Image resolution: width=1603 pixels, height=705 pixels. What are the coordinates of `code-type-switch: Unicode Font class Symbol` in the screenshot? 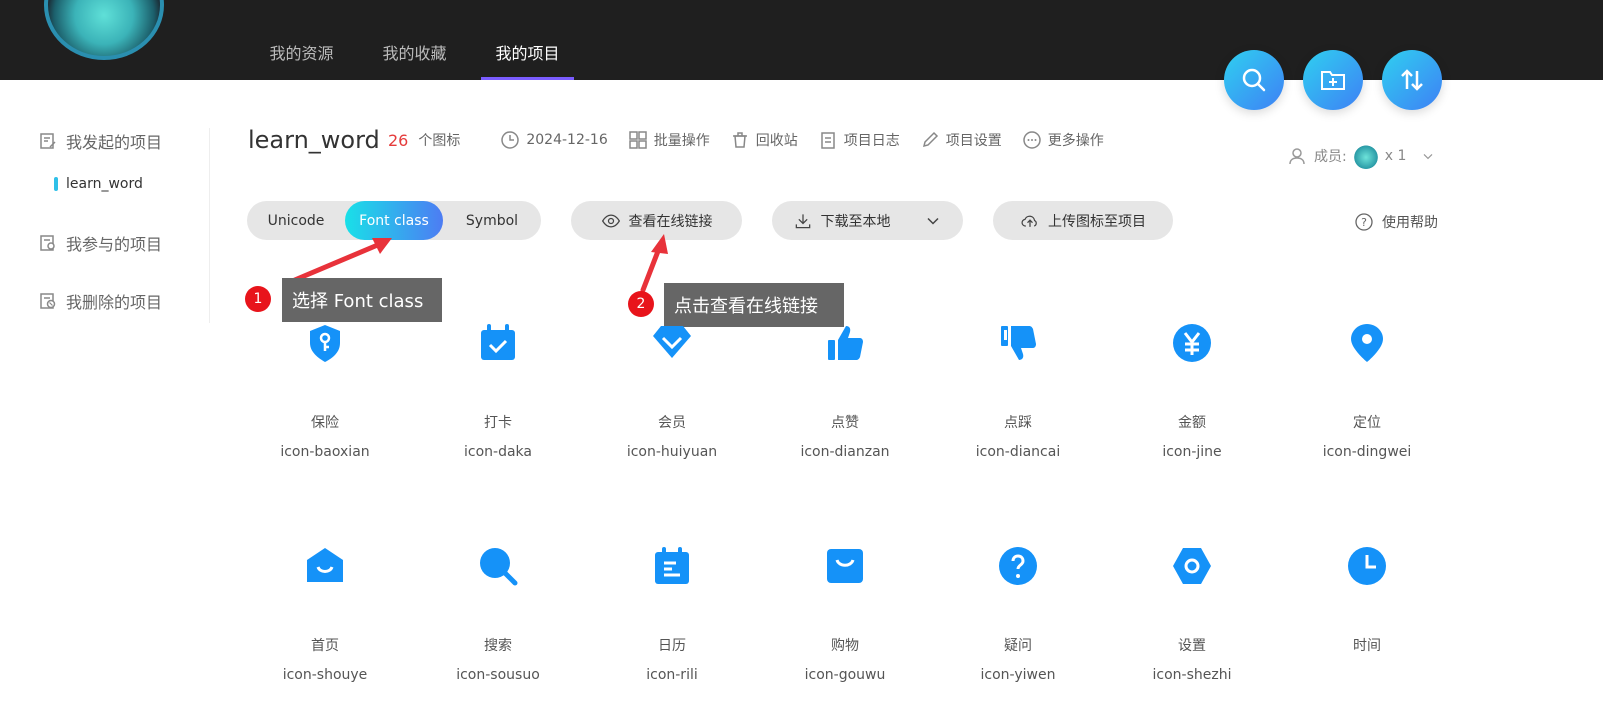 It's located at (394, 220).